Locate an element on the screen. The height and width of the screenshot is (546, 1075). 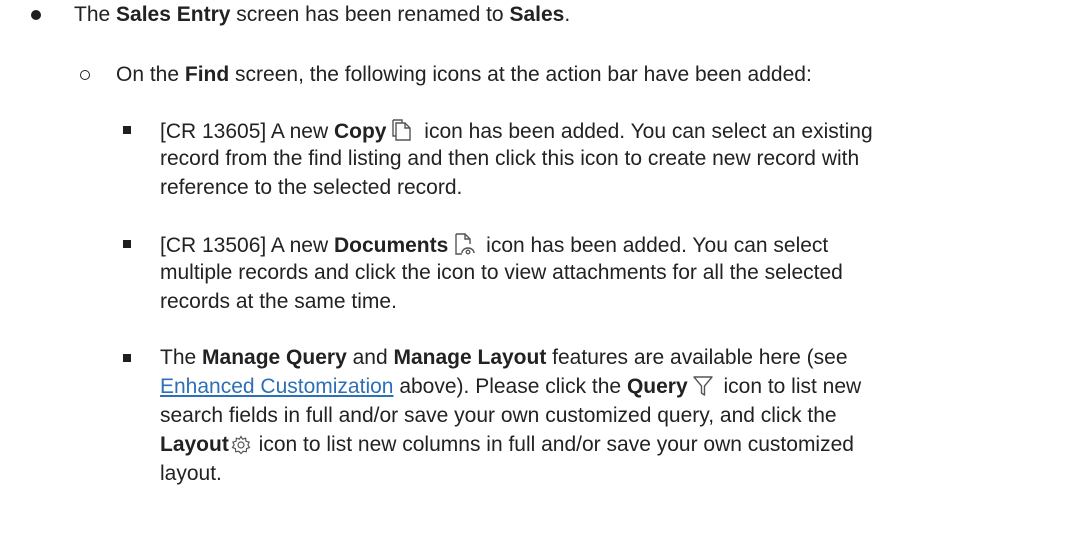
text: icon has been added. You can select is located at coordinates (654, 245).